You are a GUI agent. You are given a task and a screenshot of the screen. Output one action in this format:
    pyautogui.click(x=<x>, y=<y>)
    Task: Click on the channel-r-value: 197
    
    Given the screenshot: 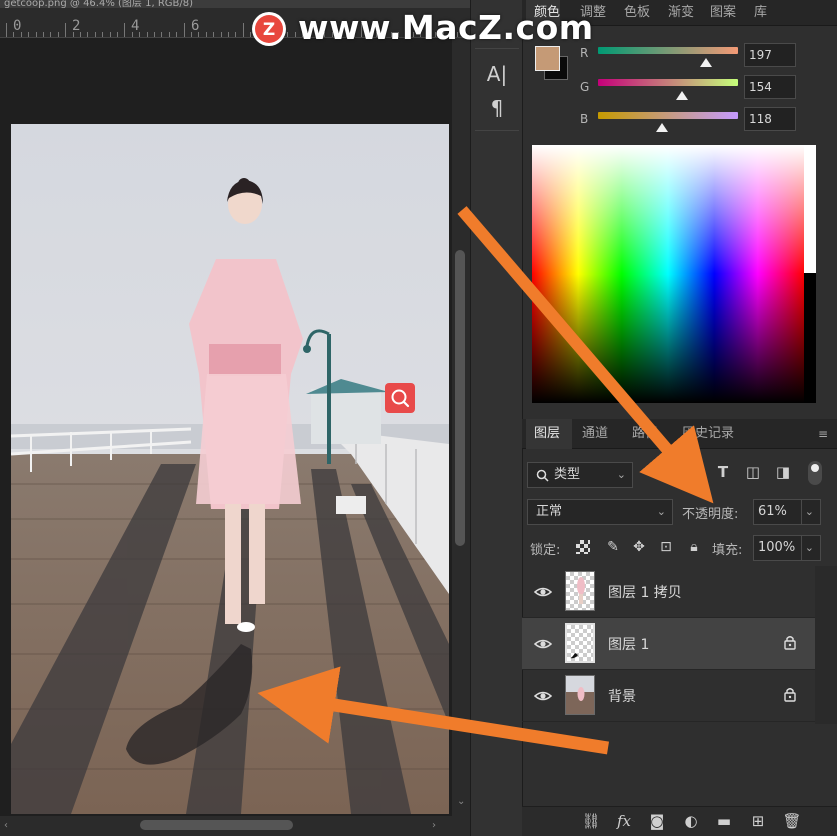 What is the action you would take?
    pyautogui.click(x=770, y=55)
    